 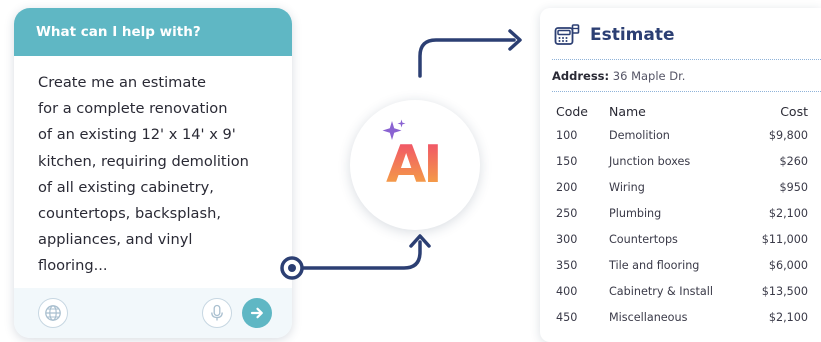 I want to click on table-row: 150 Junction boxes $260, so click(x=682, y=161).